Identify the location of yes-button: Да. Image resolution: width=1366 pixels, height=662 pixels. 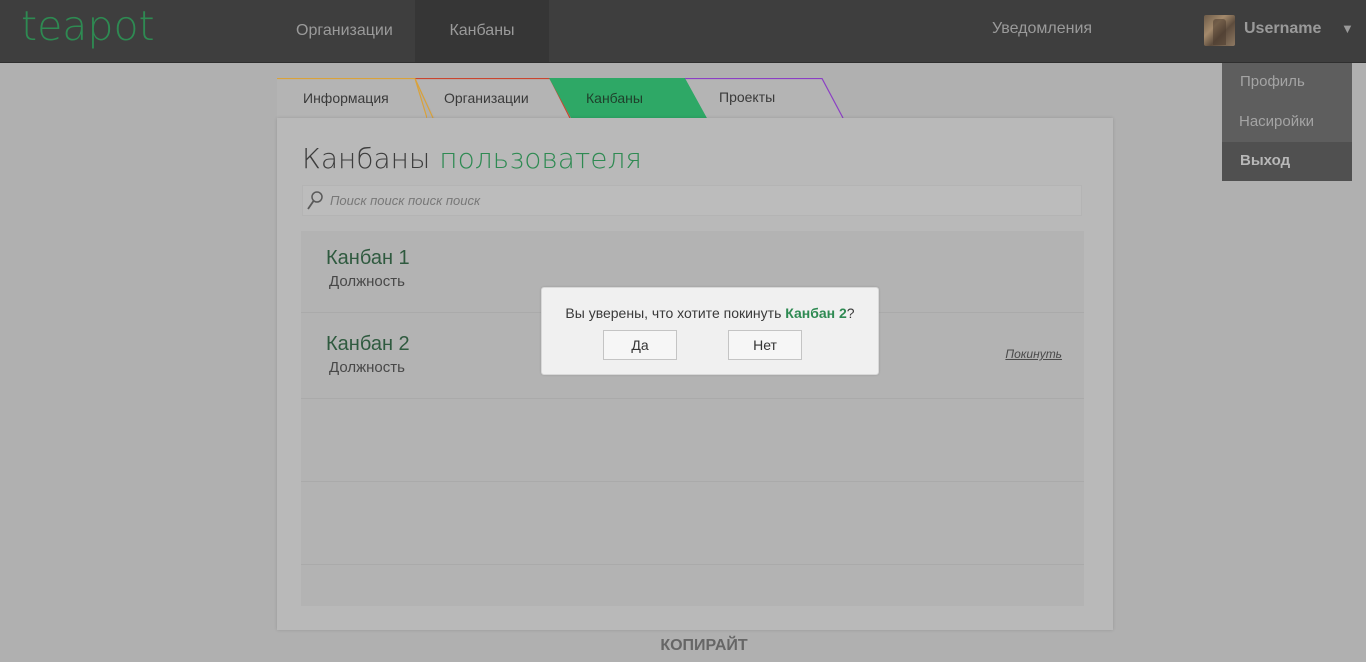
(640, 345).